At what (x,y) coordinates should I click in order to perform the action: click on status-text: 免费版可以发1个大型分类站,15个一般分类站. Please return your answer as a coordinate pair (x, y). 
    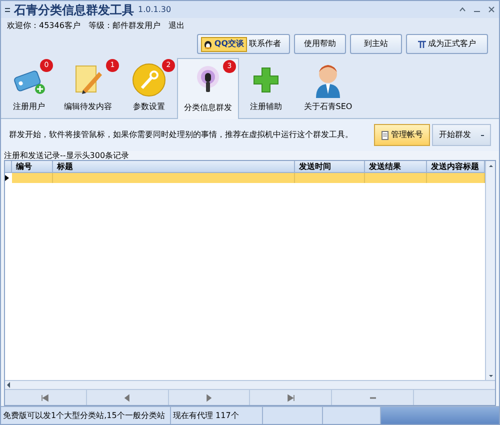
    Looking at the image, I should click on (86, 415).